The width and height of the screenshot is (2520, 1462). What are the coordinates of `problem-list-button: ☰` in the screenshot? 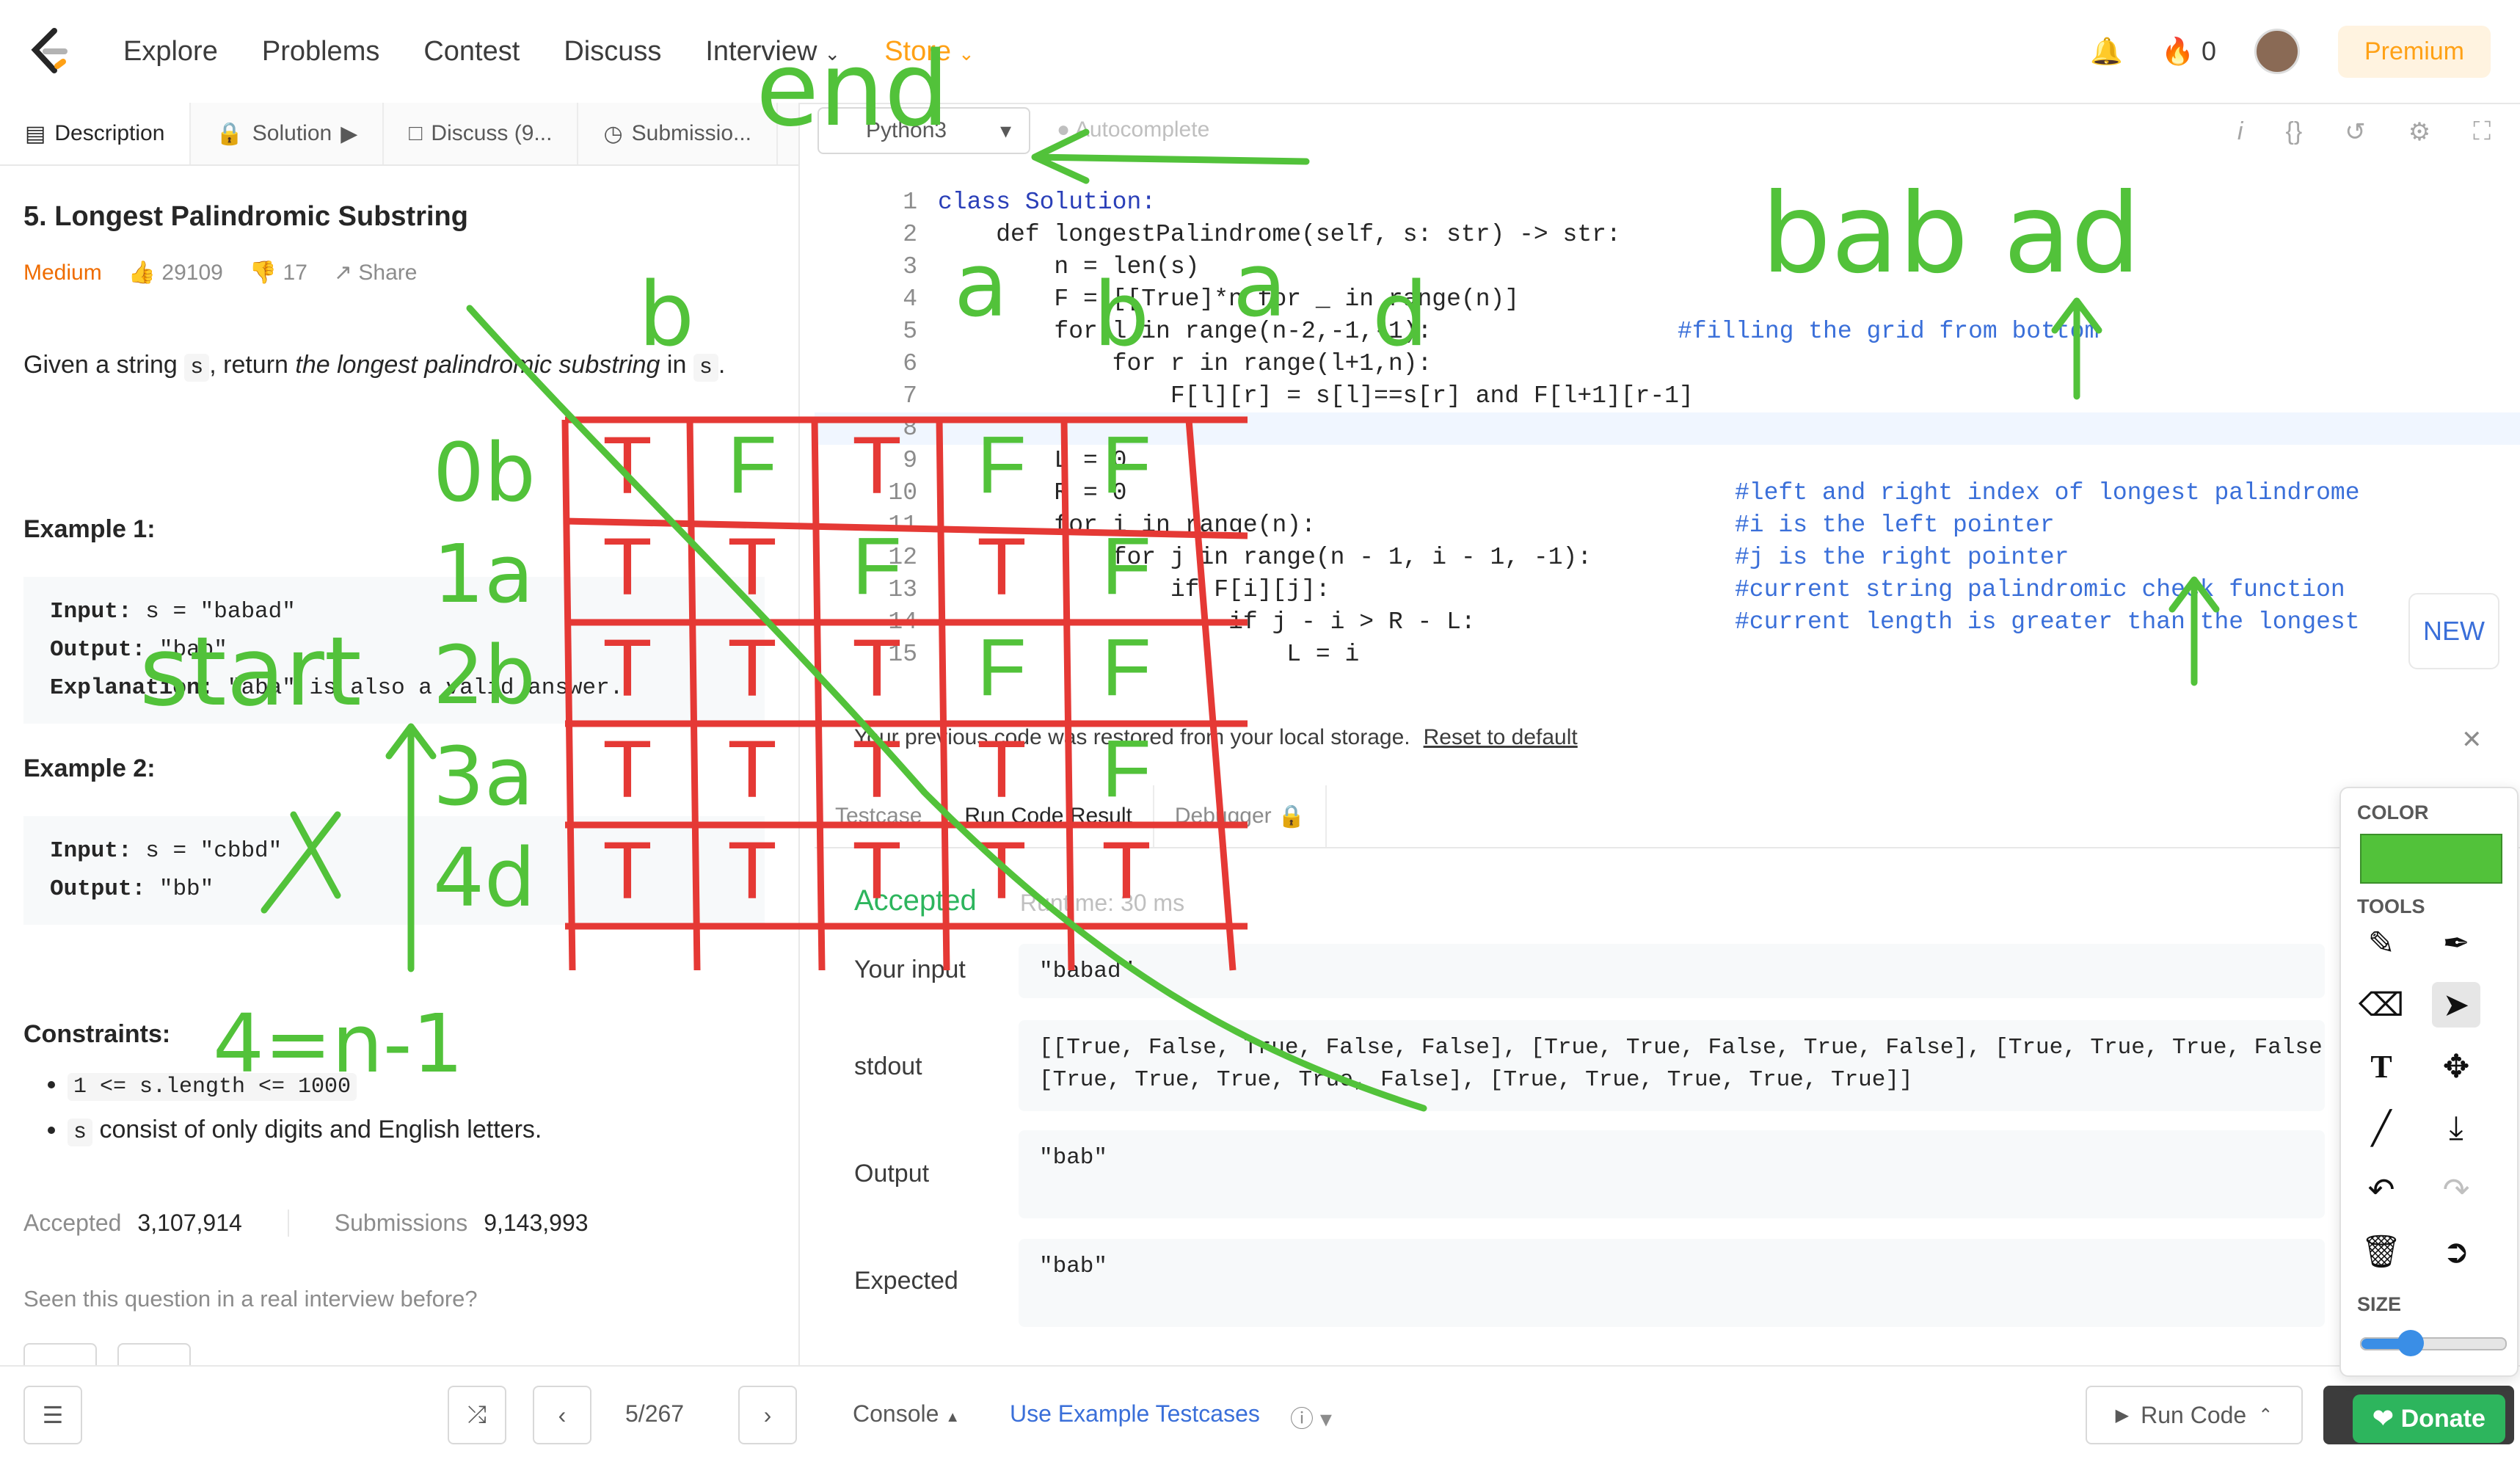 It's located at (52, 1415).